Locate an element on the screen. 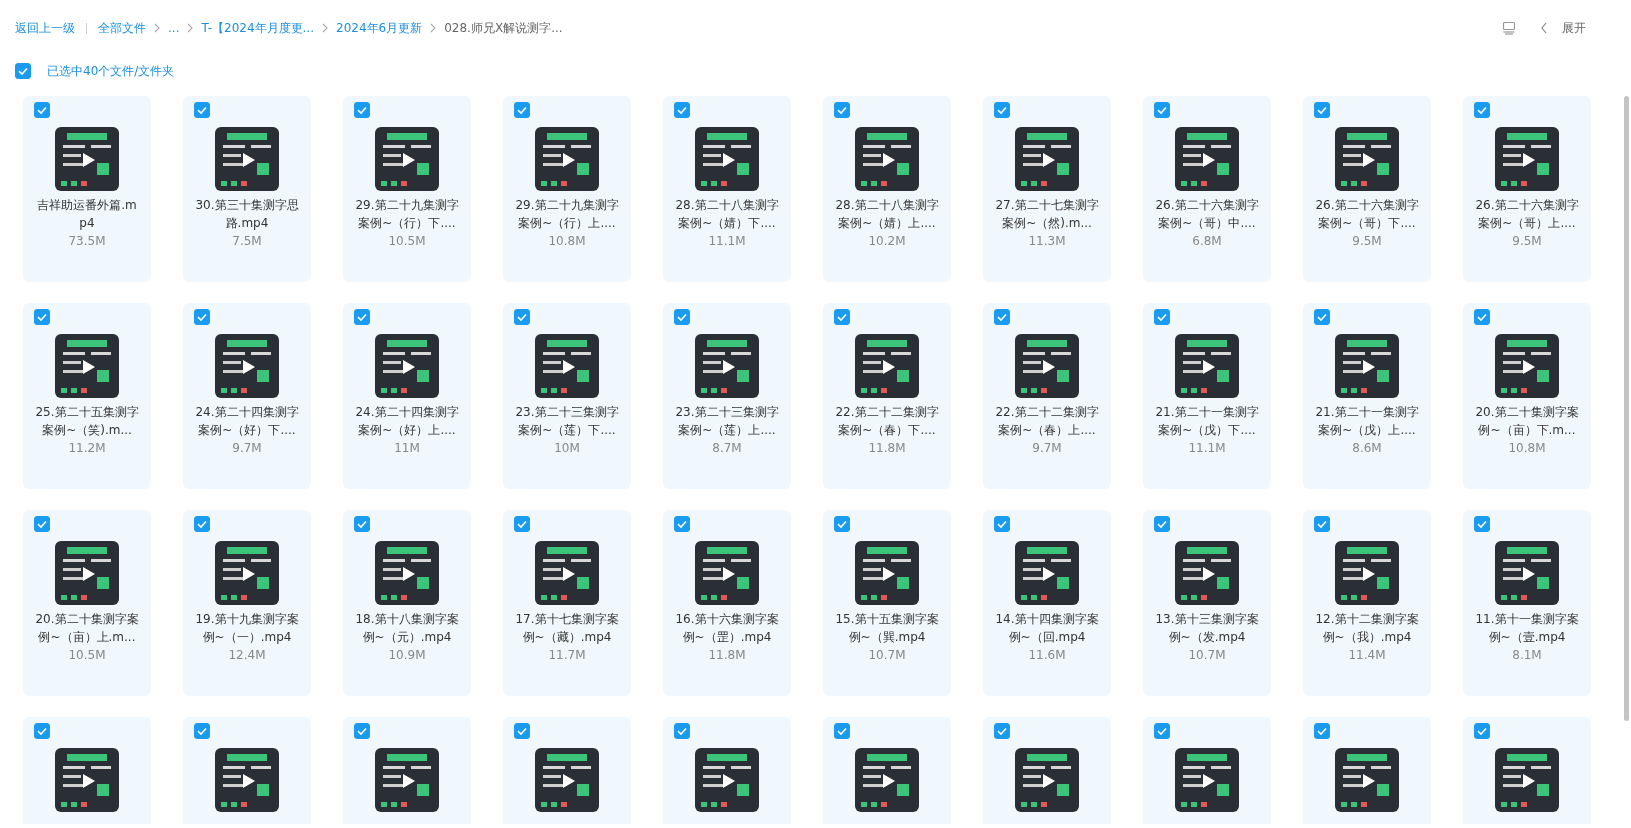 Image resolution: width=1631 pixels, height=828 pixels. select-all-checkbox is located at coordinates (23, 71).